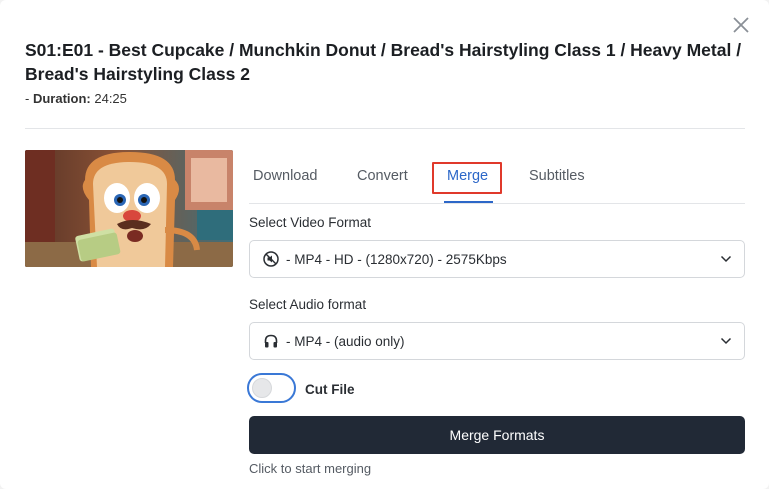  I want to click on episode-thumbnail, so click(129, 208).